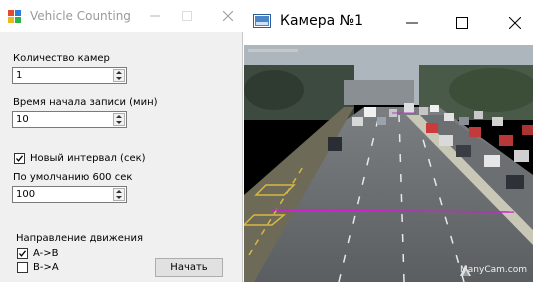 The height and width of the screenshot is (282, 533). What do you see at coordinates (46, 253) in the screenshot?
I see `direction-ab-label: A->B` at bounding box center [46, 253].